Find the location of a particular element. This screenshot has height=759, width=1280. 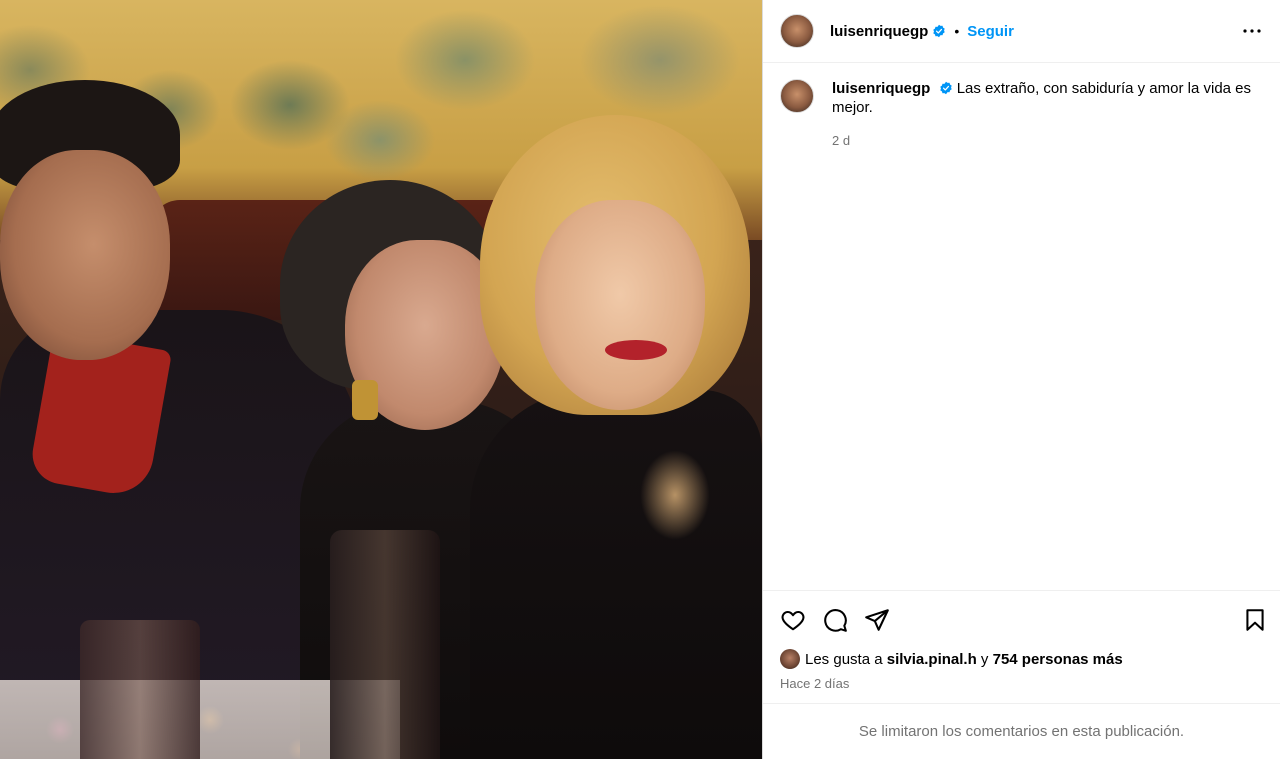

photo-glass-left is located at coordinates (140, 689).